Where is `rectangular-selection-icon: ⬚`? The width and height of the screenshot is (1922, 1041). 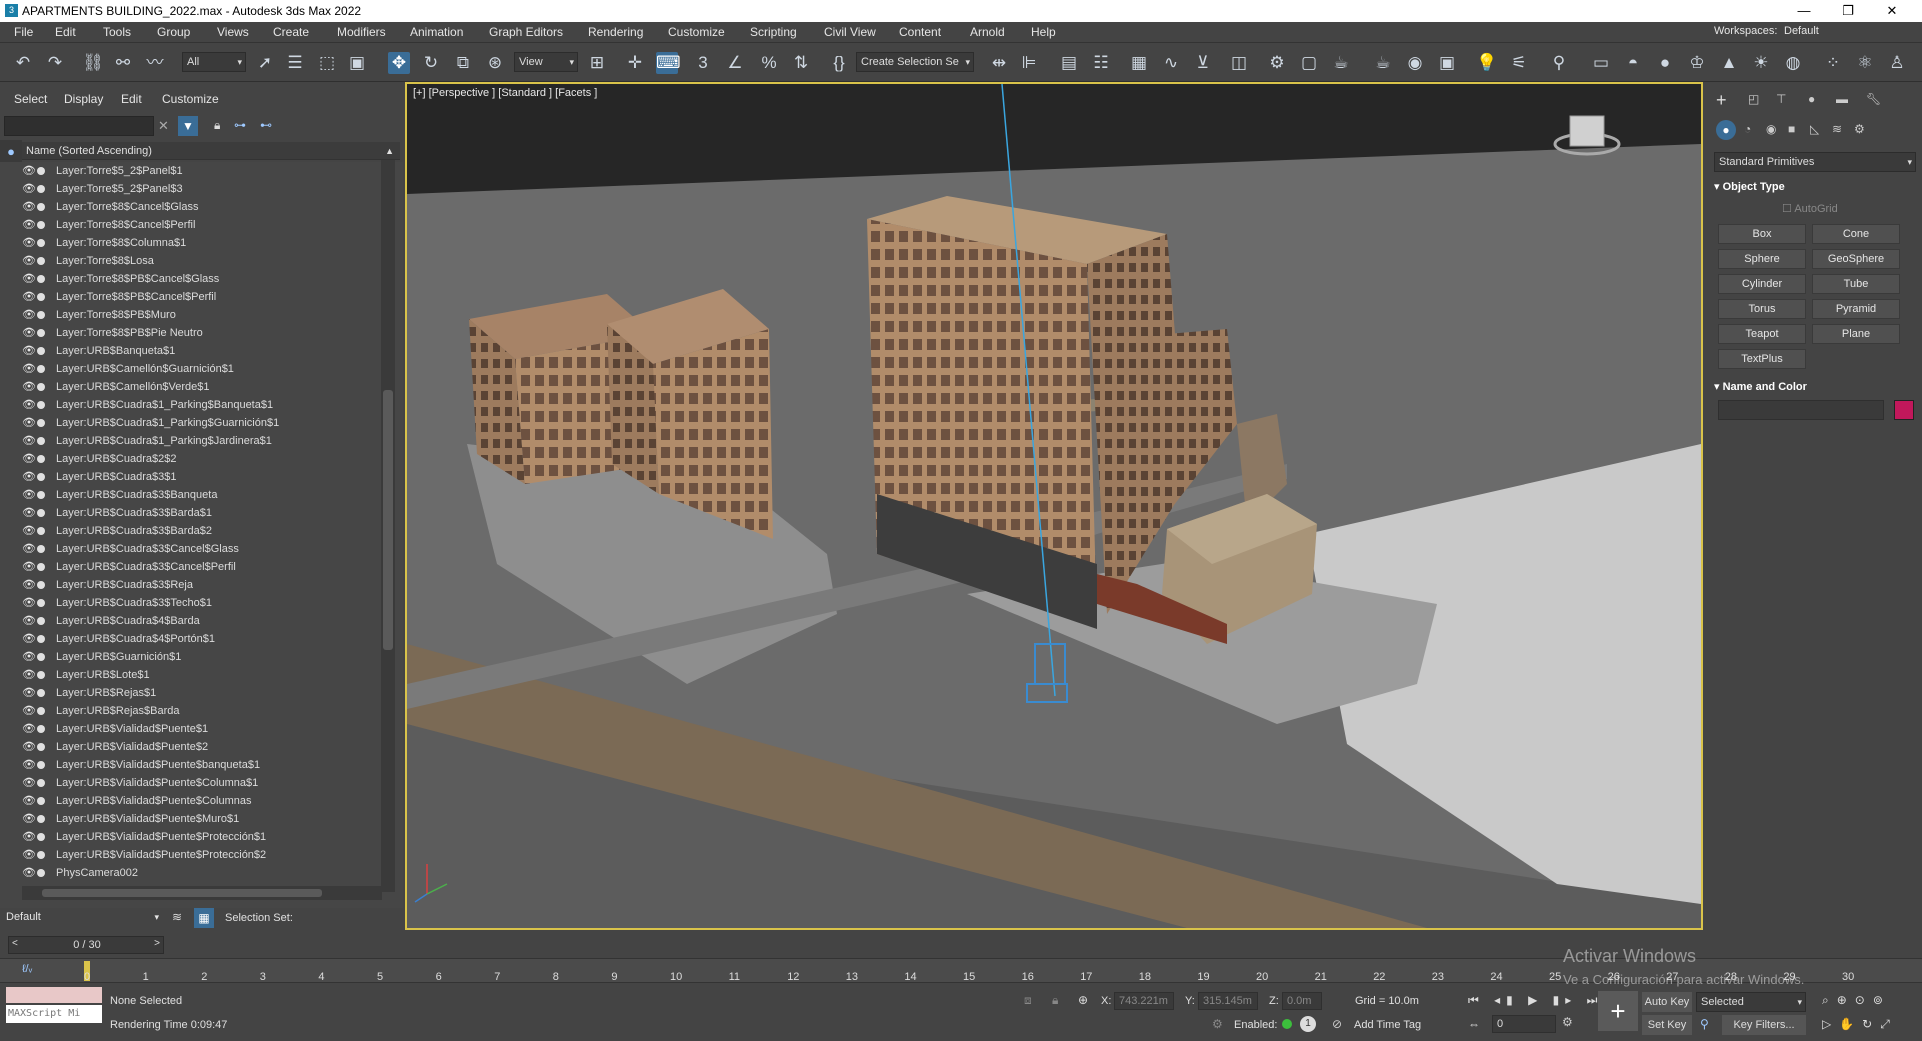 rectangular-selection-icon: ⬚ is located at coordinates (327, 63).